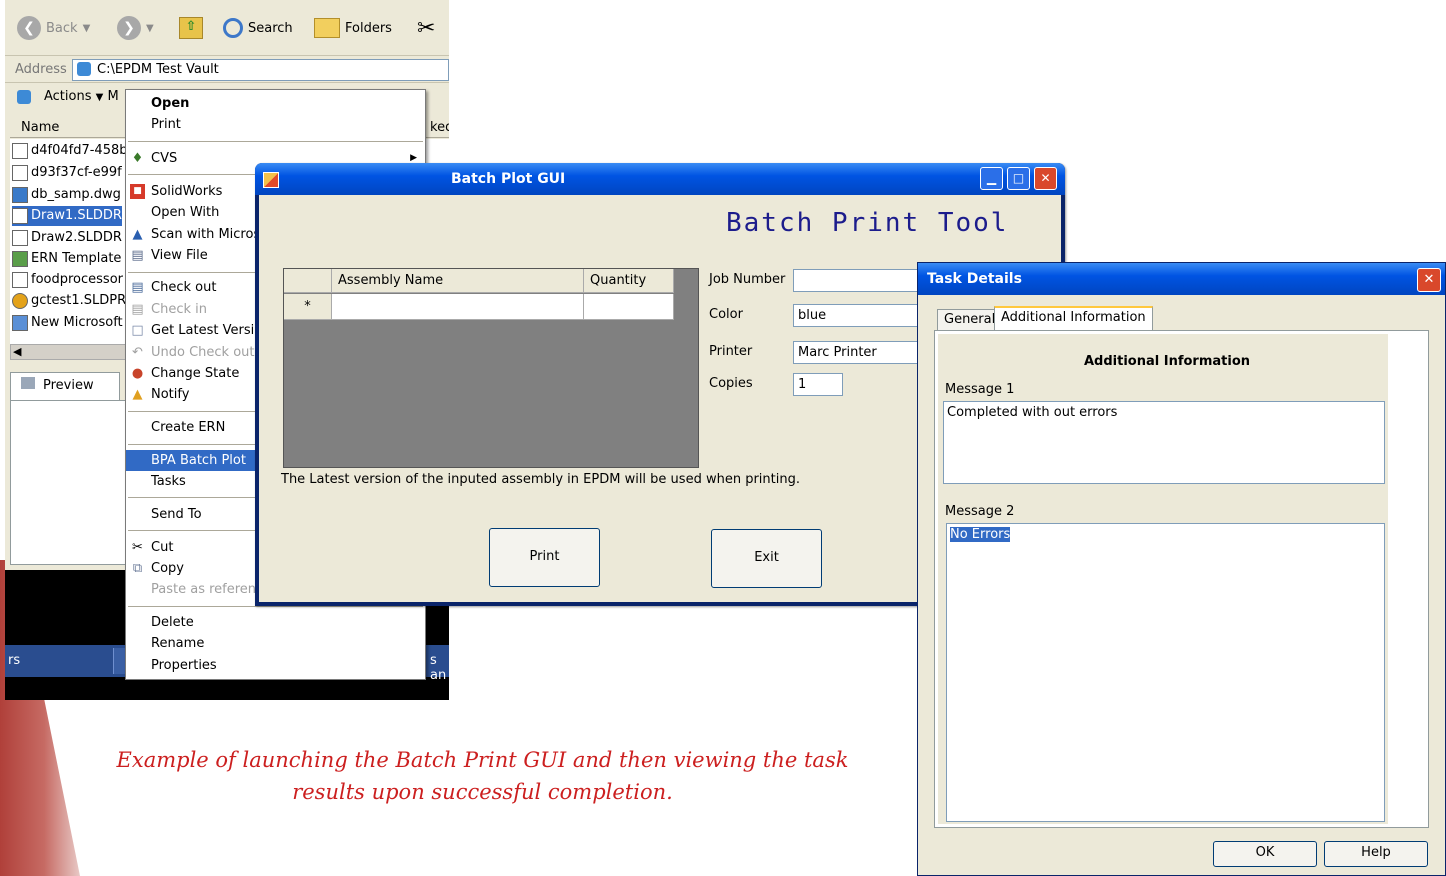 Image resolution: width=1446 pixels, height=876 pixels. I want to click on address-label: Address, so click(41, 69).